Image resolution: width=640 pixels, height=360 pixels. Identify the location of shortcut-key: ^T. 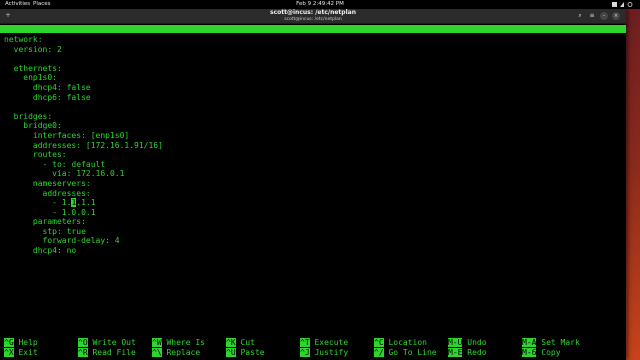
(305, 342).